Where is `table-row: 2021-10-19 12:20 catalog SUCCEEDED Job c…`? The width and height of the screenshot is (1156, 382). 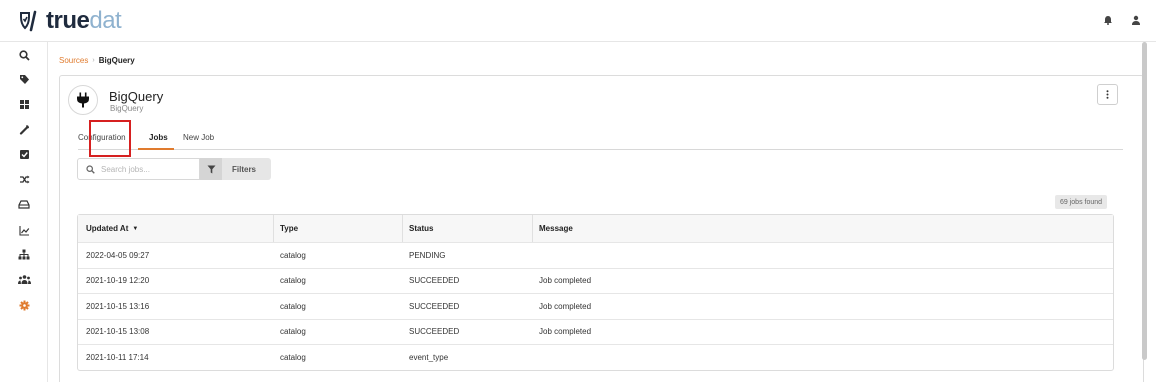 table-row: 2021-10-19 12:20 catalog SUCCEEDED Job c… is located at coordinates (595, 280).